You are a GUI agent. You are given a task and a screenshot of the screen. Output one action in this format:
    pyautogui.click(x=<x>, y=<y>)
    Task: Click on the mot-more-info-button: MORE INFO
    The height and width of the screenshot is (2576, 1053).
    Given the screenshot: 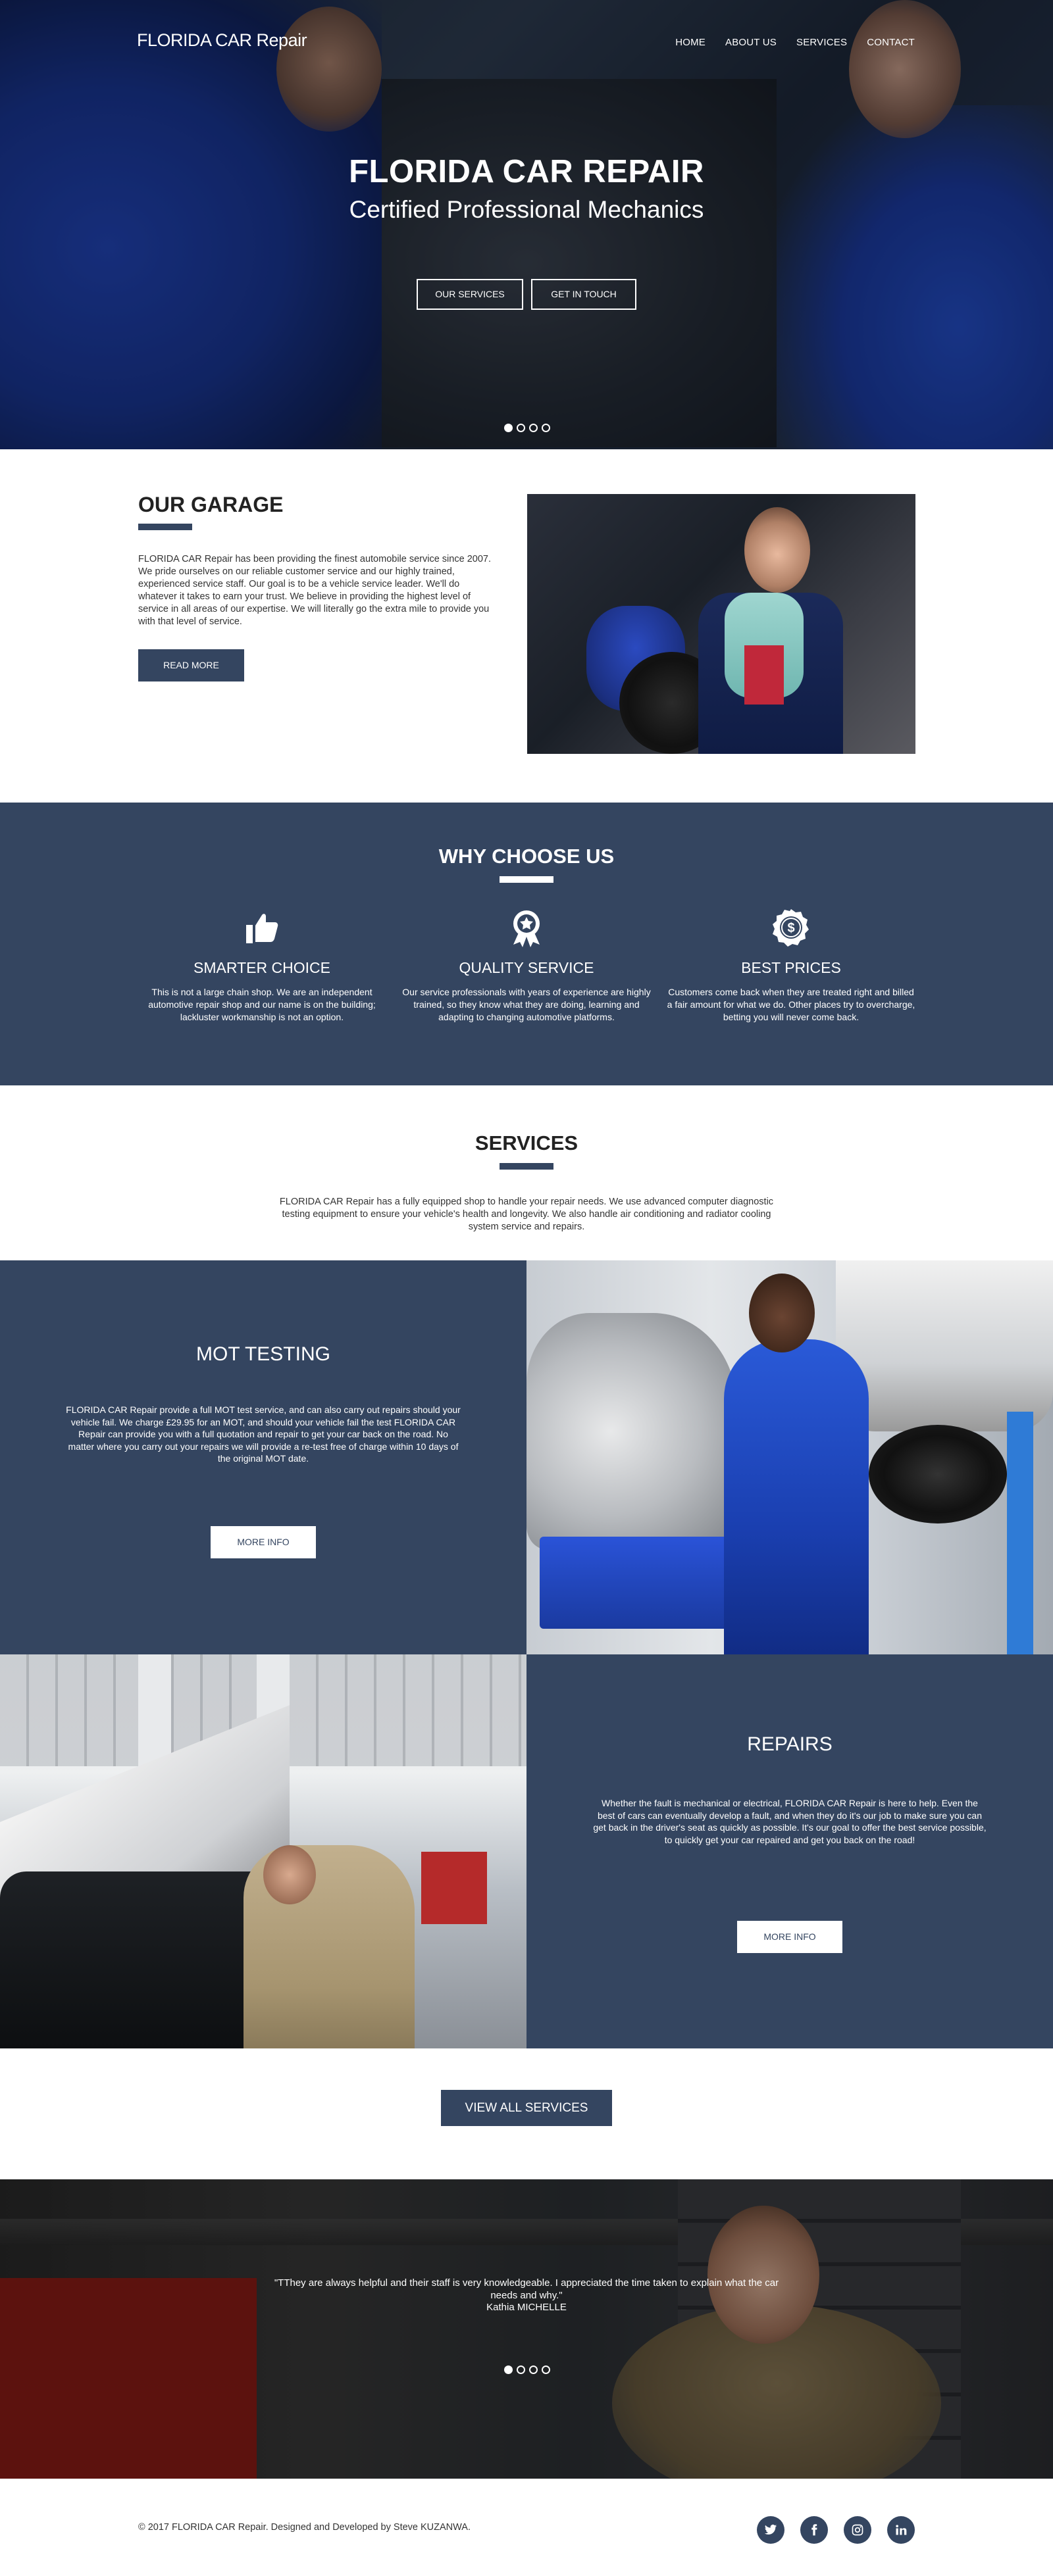 What is the action you would take?
    pyautogui.click(x=263, y=1542)
    